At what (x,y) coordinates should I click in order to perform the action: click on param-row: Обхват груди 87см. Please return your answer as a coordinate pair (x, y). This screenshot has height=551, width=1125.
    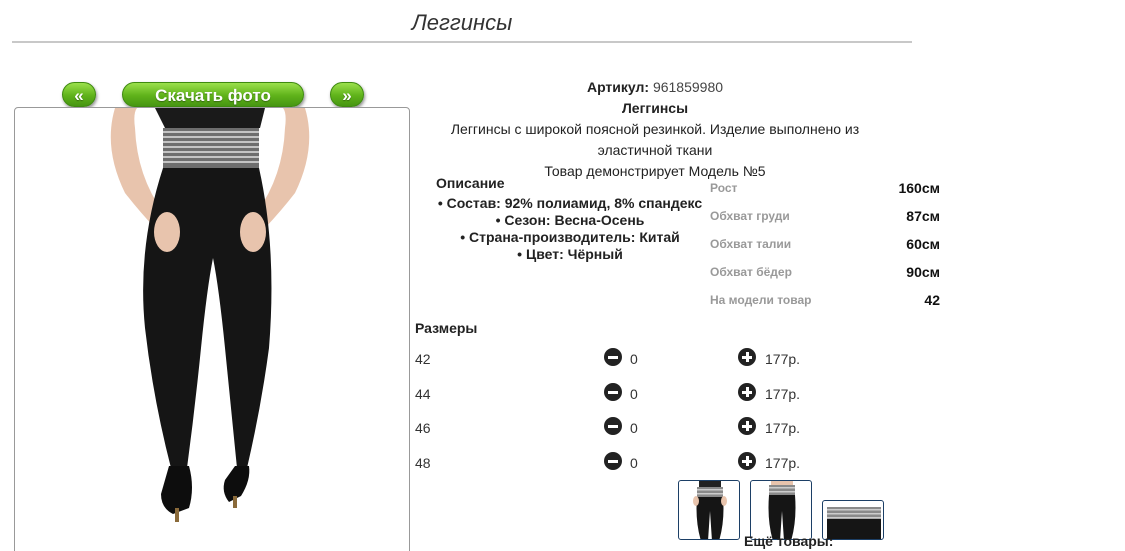
    Looking at the image, I should click on (825, 220).